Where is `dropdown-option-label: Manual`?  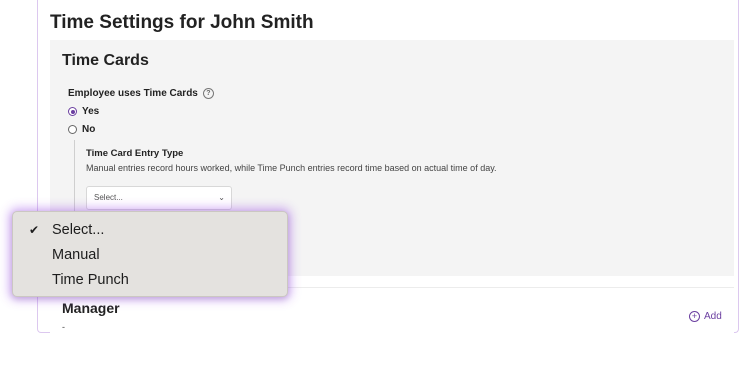 dropdown-option-label: Manual is located at coordinates (76, 255).